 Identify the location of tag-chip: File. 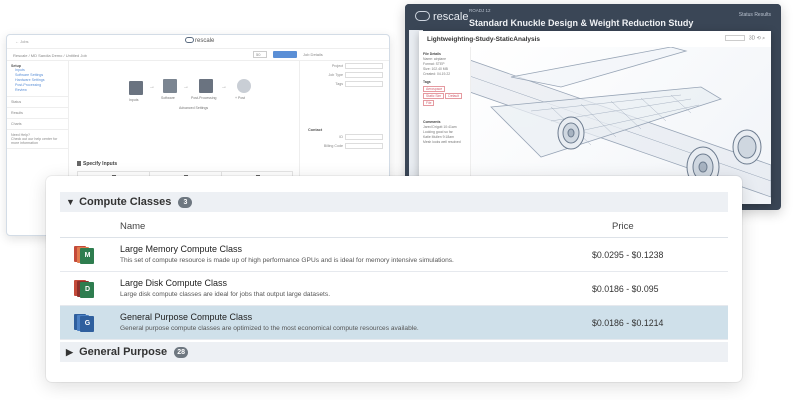
(429, 103).